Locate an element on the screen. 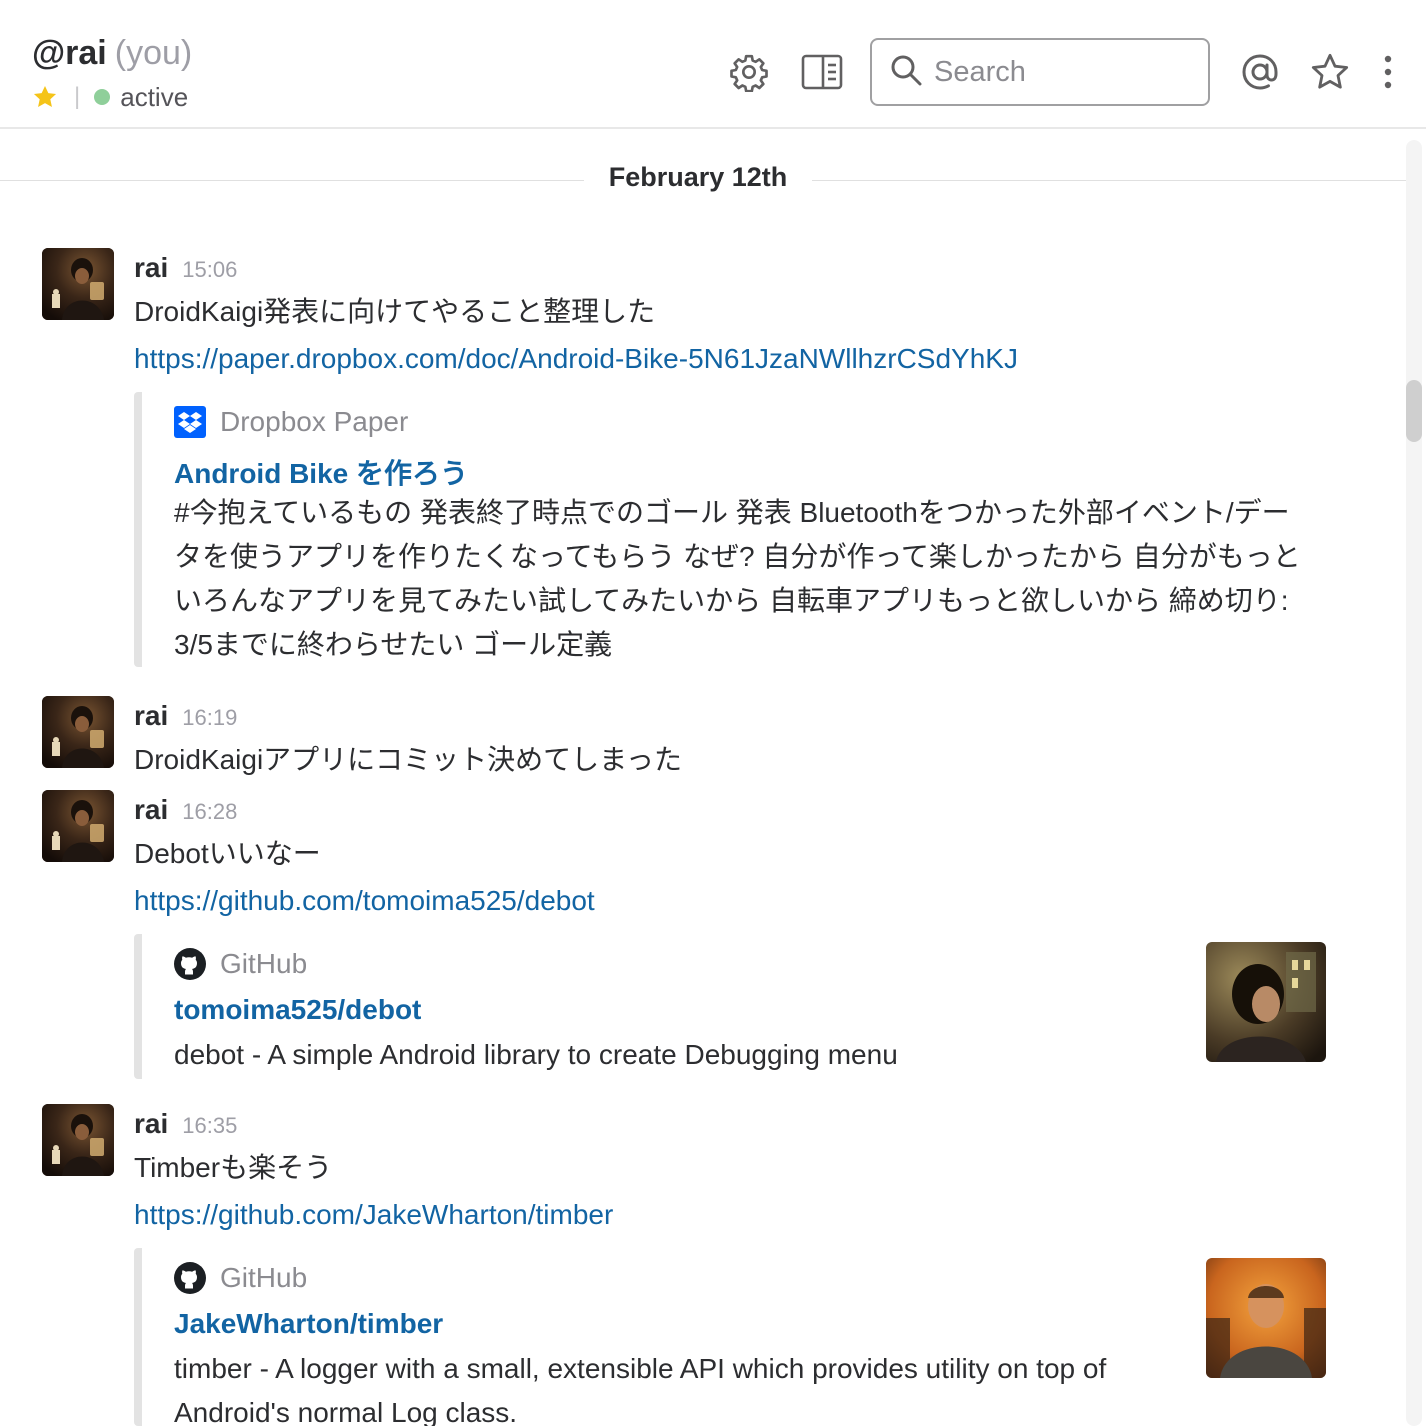  channel-title: @rai (you) is located at coordinates (112, 53).